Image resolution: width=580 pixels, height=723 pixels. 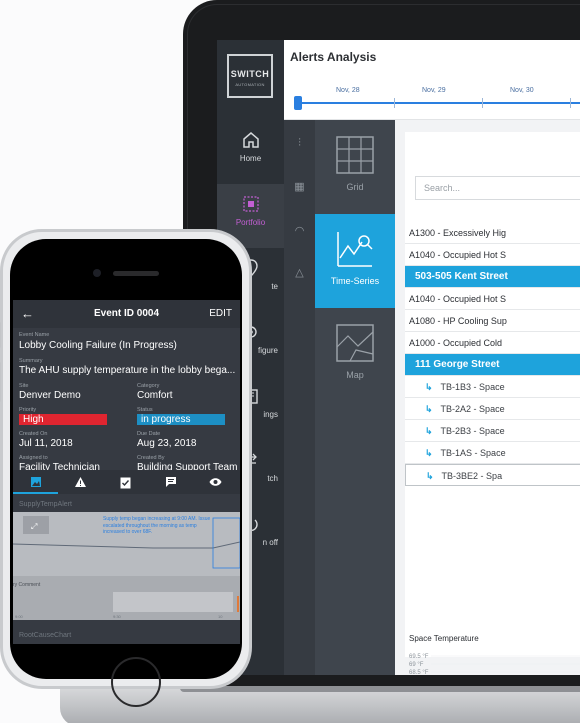 What do you see at coordinates (457, 364) in the screenshot?
I see `row-label: 111 George Street` at bounding box center [457, 364].